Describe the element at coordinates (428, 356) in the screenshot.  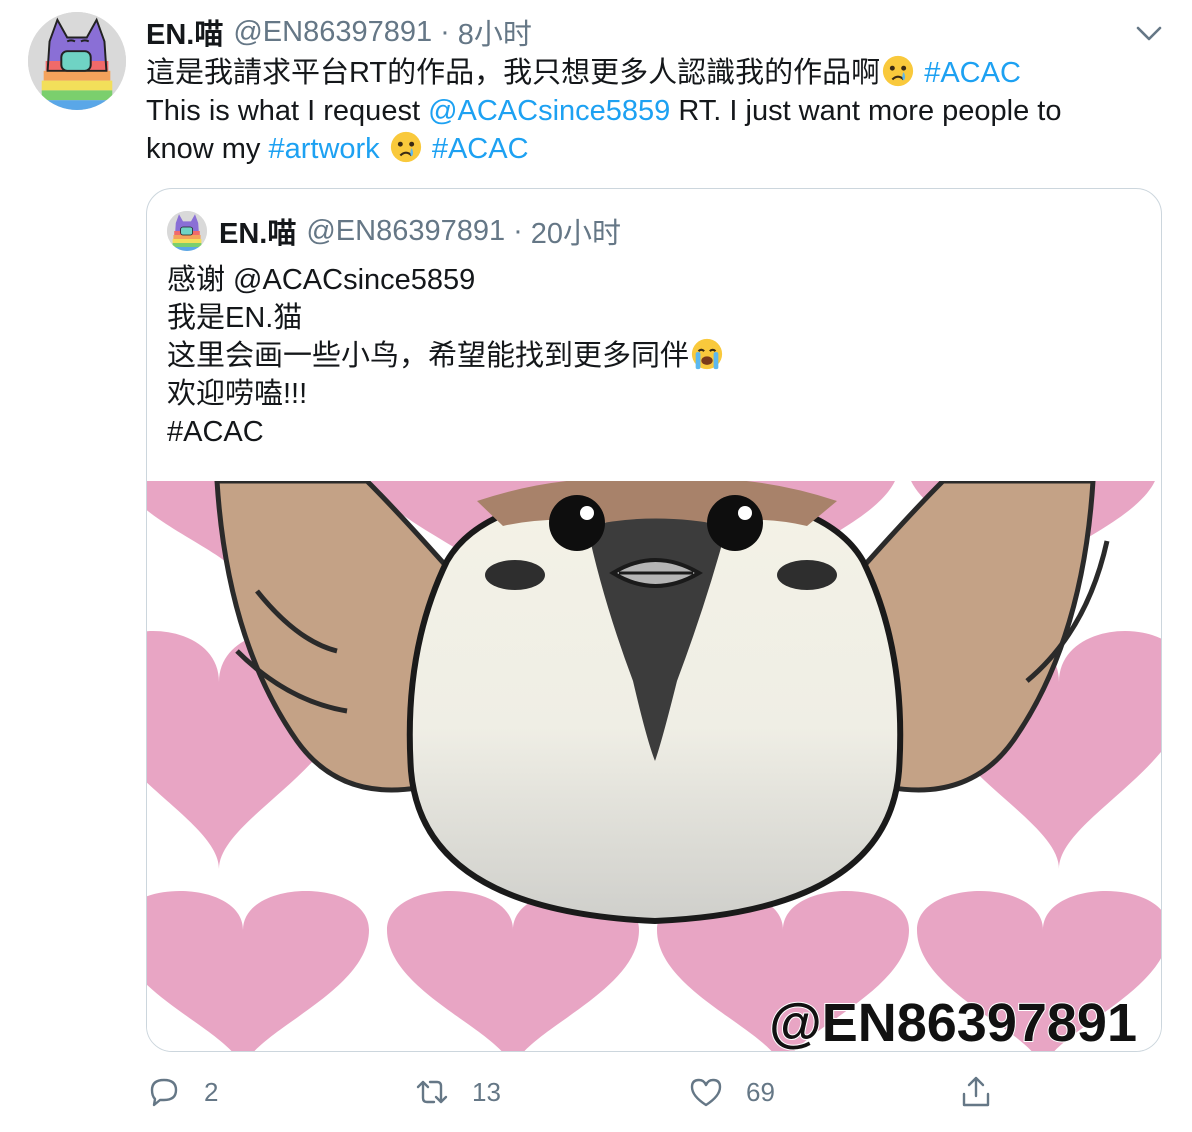
I see `quoted-line-text: 这里会画一些小鸟，希望能找到更多同伴` at that location.